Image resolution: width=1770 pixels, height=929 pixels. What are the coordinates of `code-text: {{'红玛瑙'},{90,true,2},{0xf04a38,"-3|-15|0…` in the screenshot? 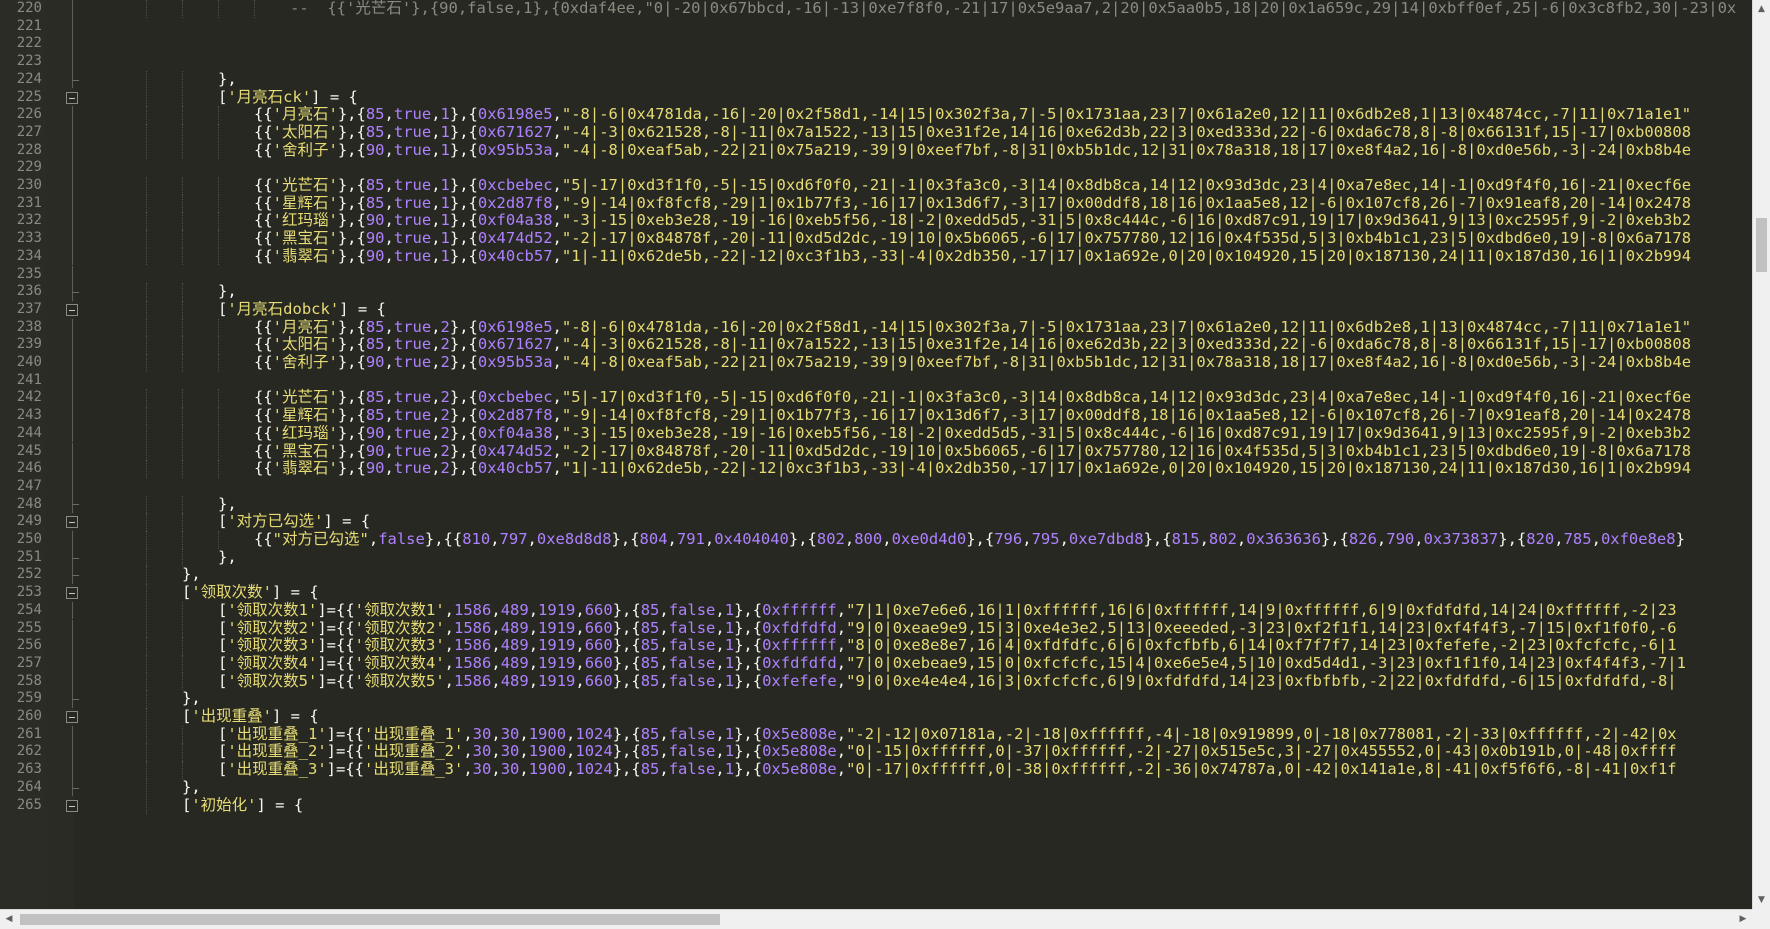 It's located at (972, 433).